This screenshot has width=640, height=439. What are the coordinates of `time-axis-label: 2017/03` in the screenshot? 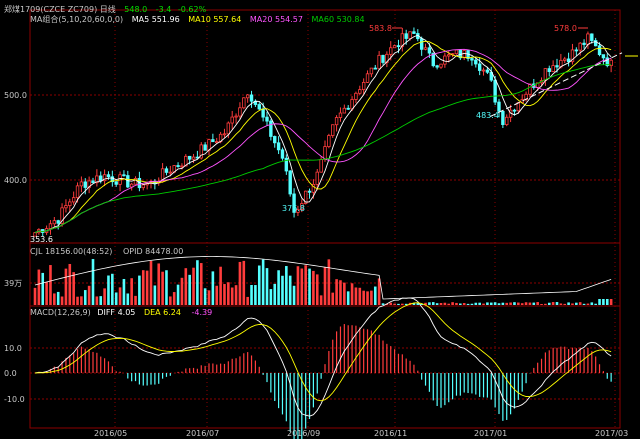 It's located at (612, 433).